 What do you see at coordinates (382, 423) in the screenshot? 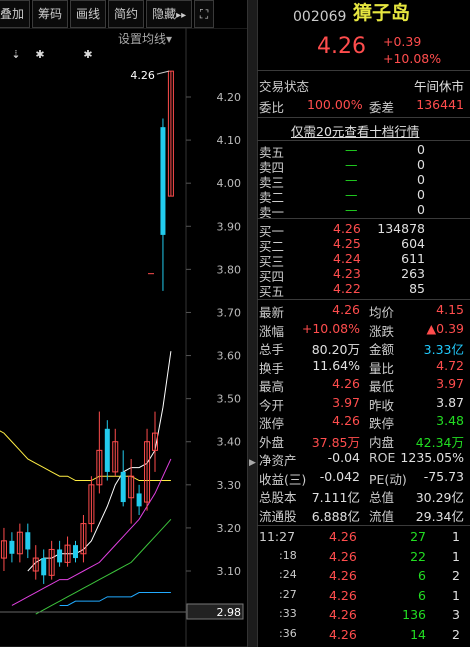
I see `stat-label: 跌停` at bounding box center [382, 423].